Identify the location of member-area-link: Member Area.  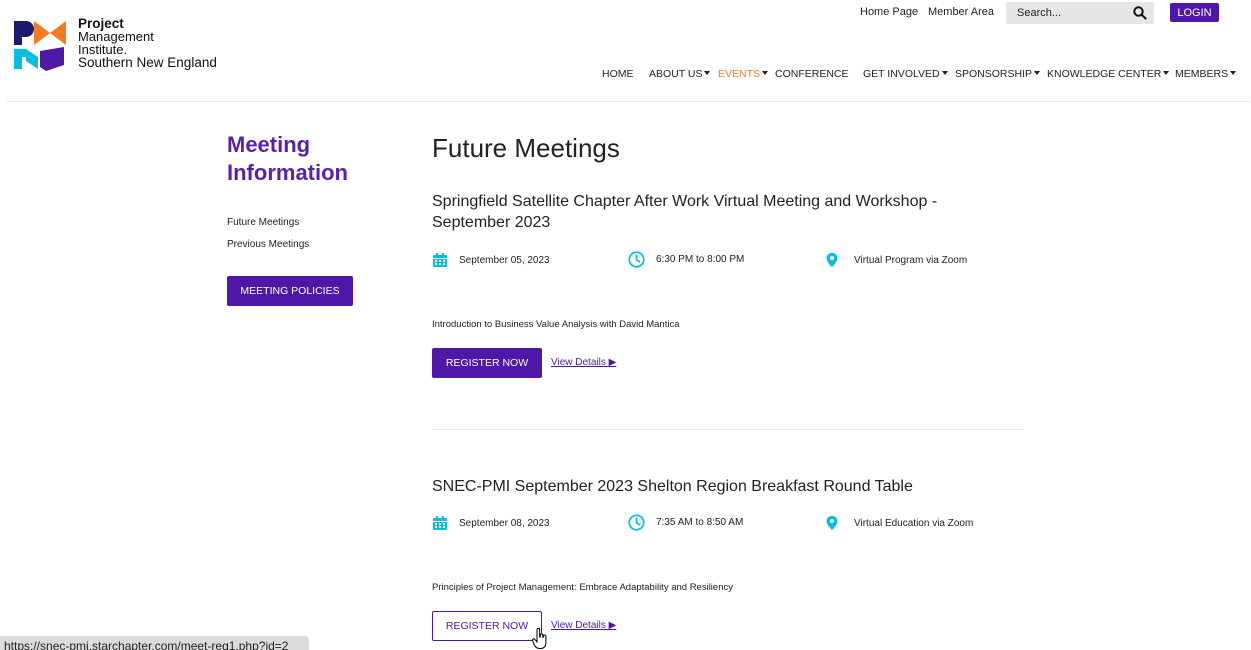
(961, 12).